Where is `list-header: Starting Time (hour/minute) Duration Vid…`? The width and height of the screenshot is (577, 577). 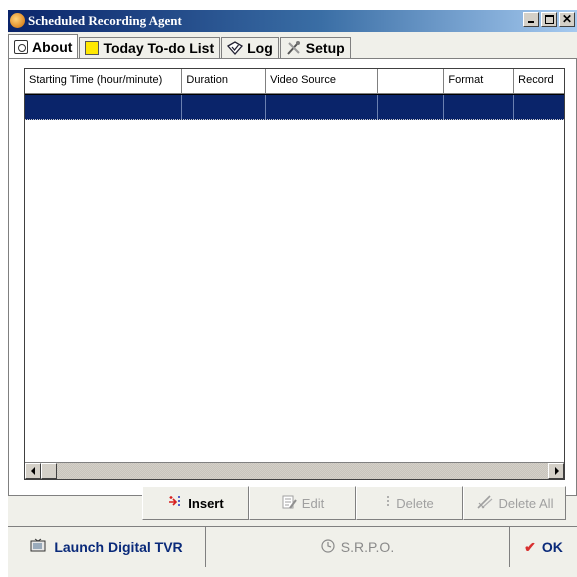
list-header: Starting Time (hour/minute) Duration Vid… is located at coordinates (294, 81).